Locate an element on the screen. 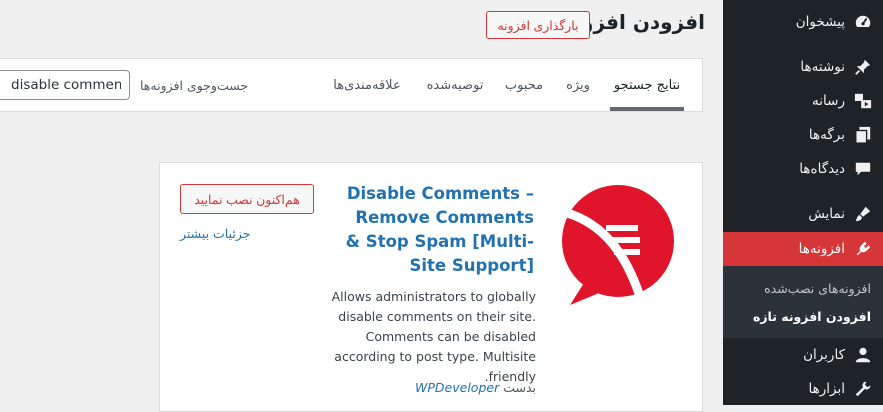 Image resolution: width=883 pixels, height=412 pixels. tab-featured: ویژه is located at coordinates (578, 85).